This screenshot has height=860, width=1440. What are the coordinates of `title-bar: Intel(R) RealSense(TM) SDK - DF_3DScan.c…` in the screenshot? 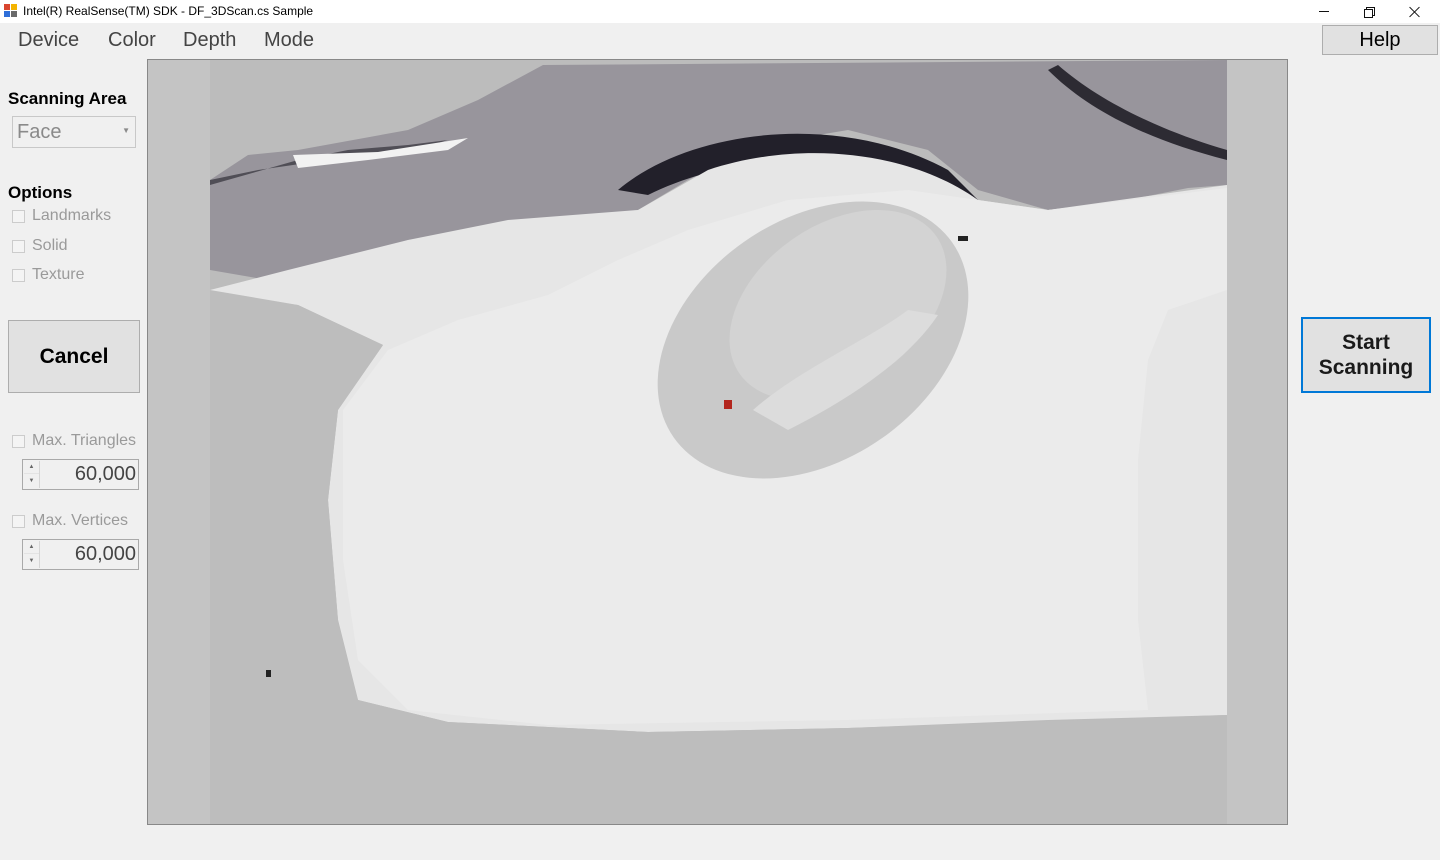 It's located at (720, 11).